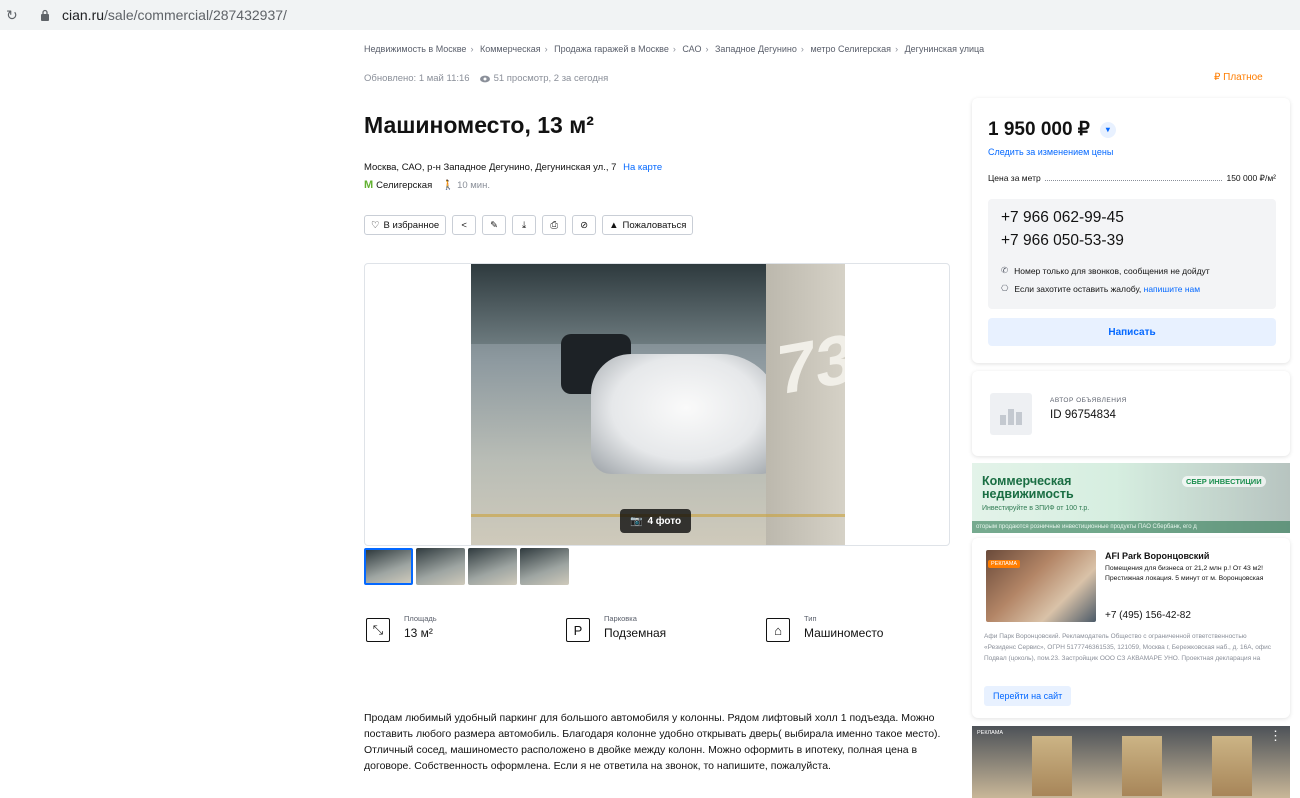 The width and height of the screenshot is (1300, 798). What do you see at coordinates (1131, 762) in the screenshot?
I see `bottom-banner: РЕКЛАМА ⋮` at bounding box center [1131, 762].